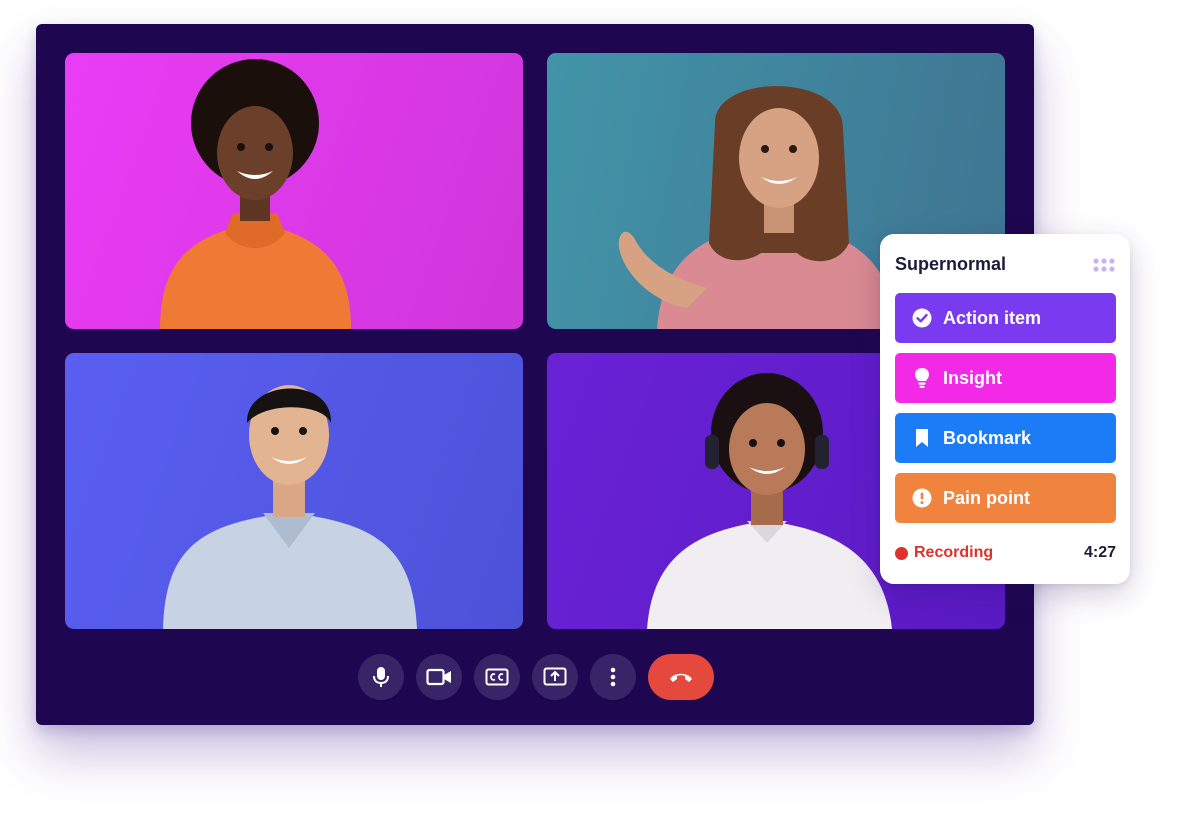 The image size is (1200, 828). What do you see at coordinates (901, 553) in the screenshot?
I see `recording-dot-icon` at bounding box center [901, 553].